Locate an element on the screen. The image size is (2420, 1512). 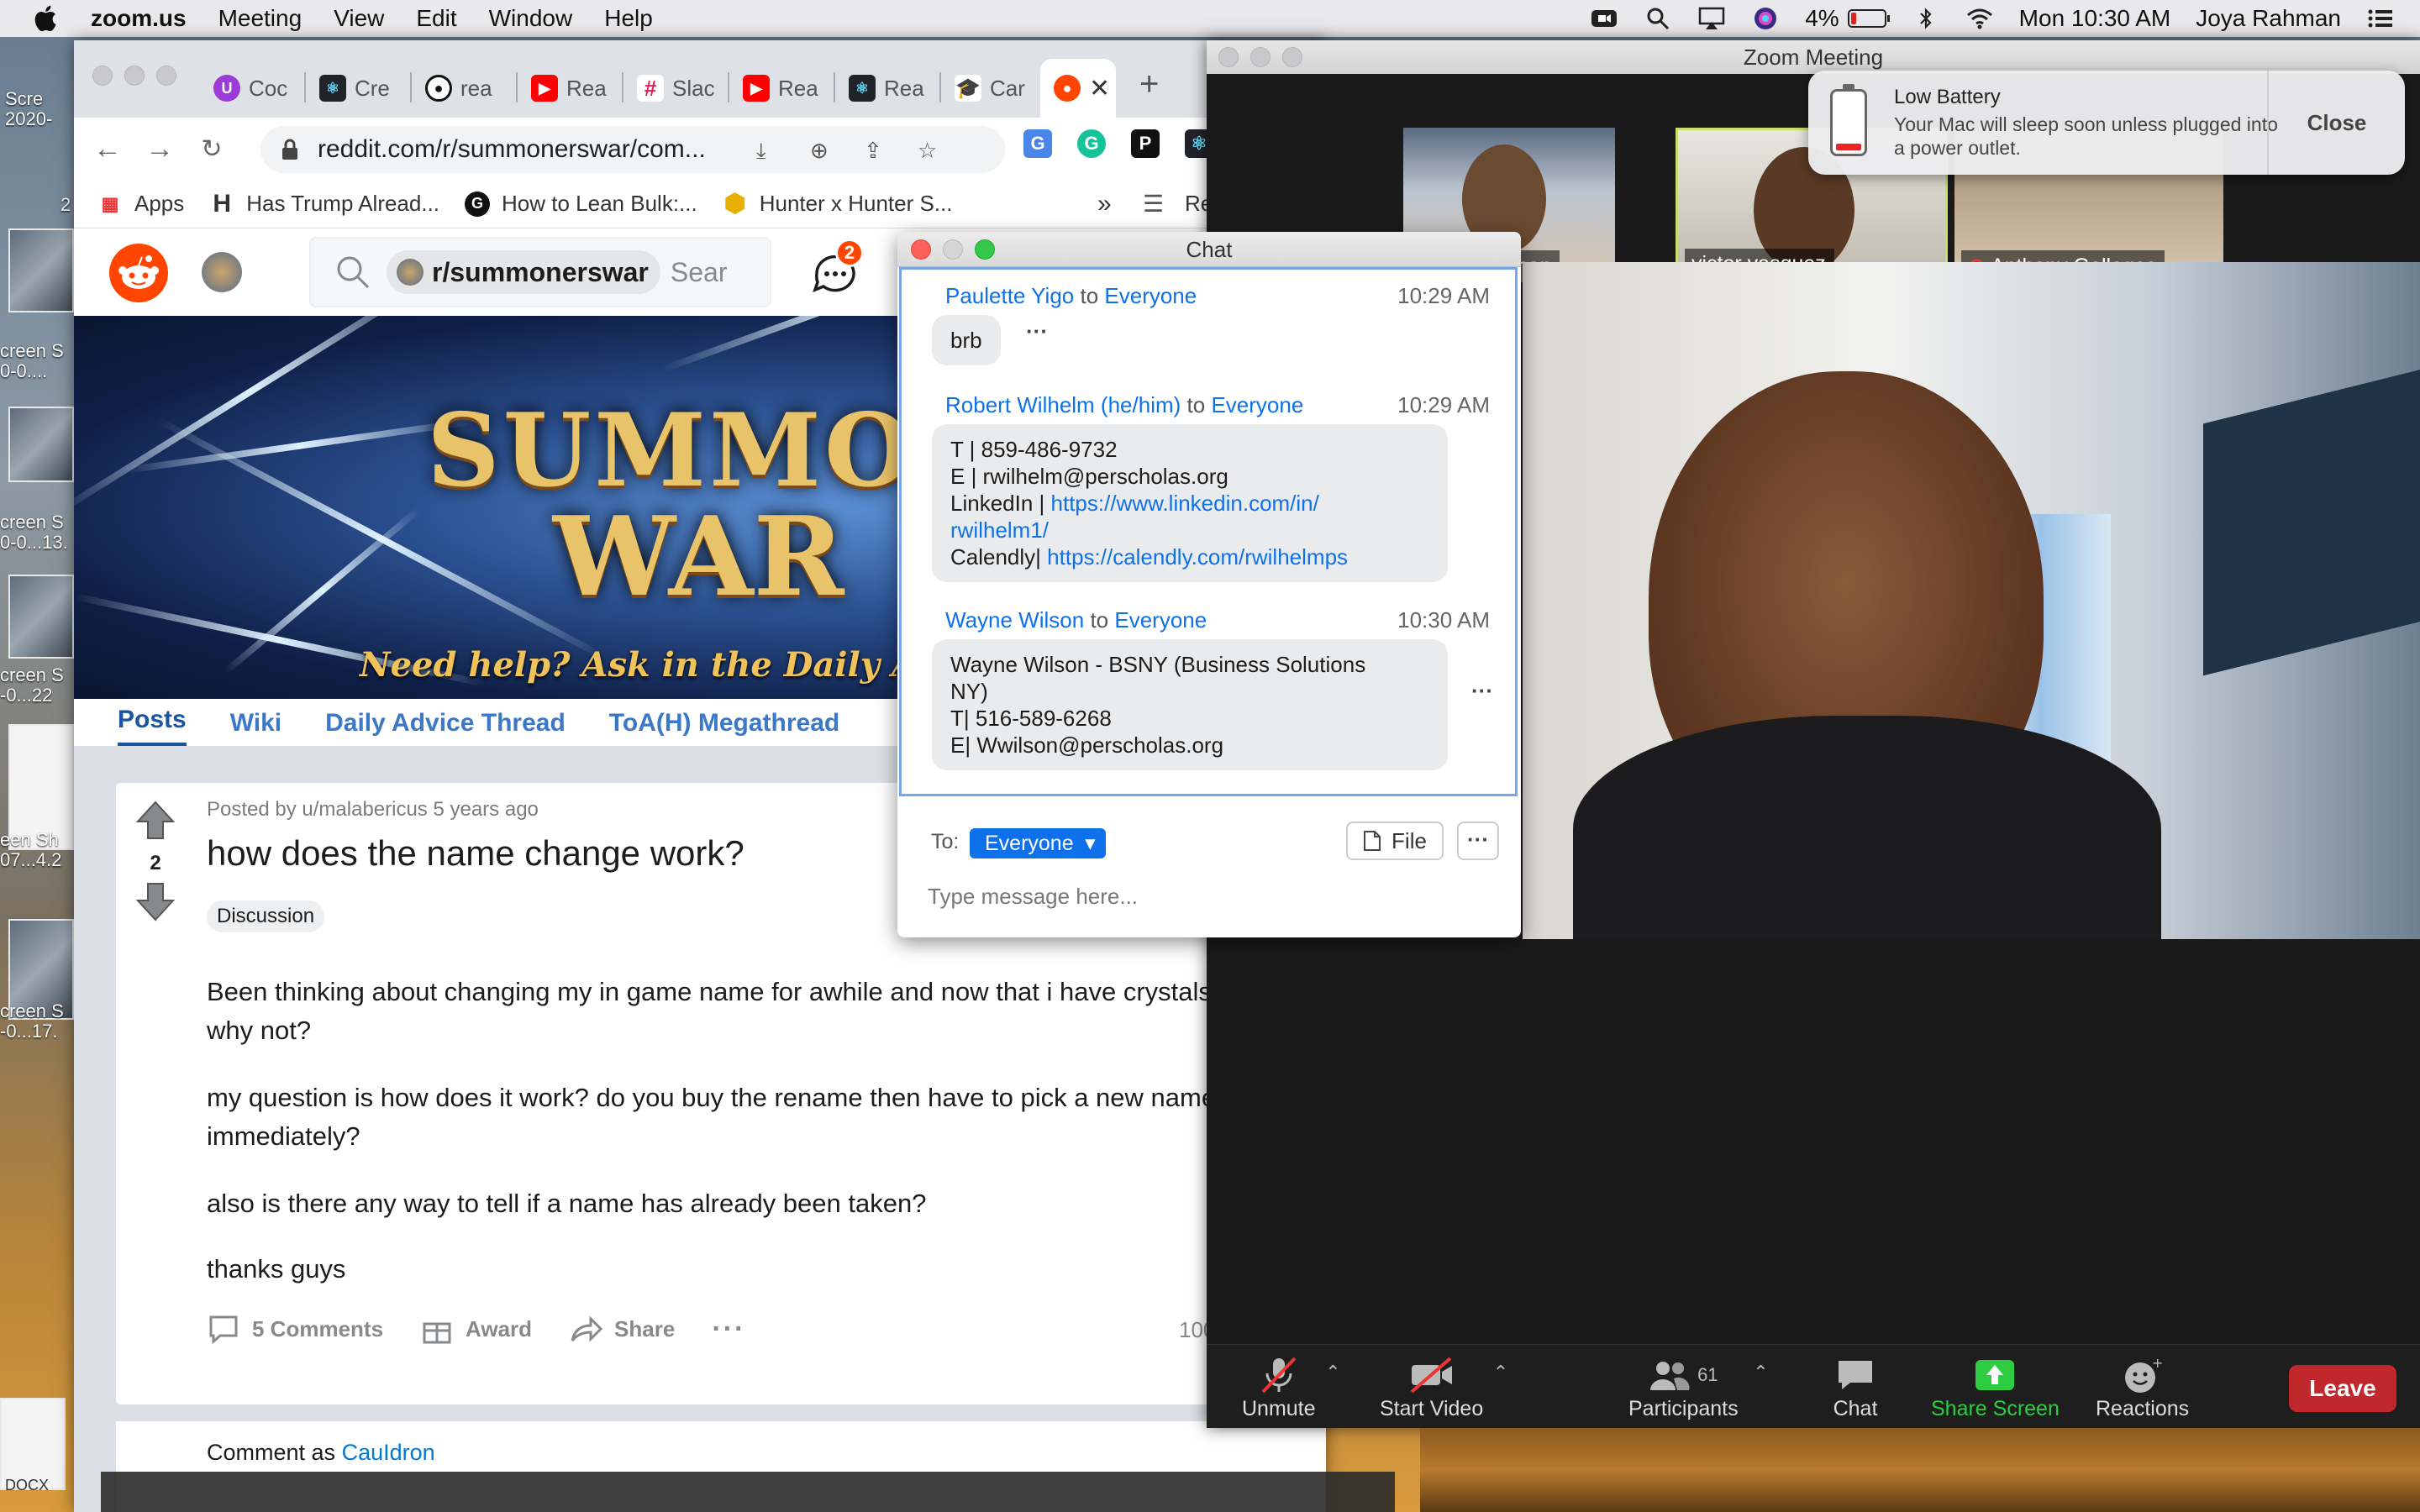
chat-close-button is located at coordinates (921, 249).